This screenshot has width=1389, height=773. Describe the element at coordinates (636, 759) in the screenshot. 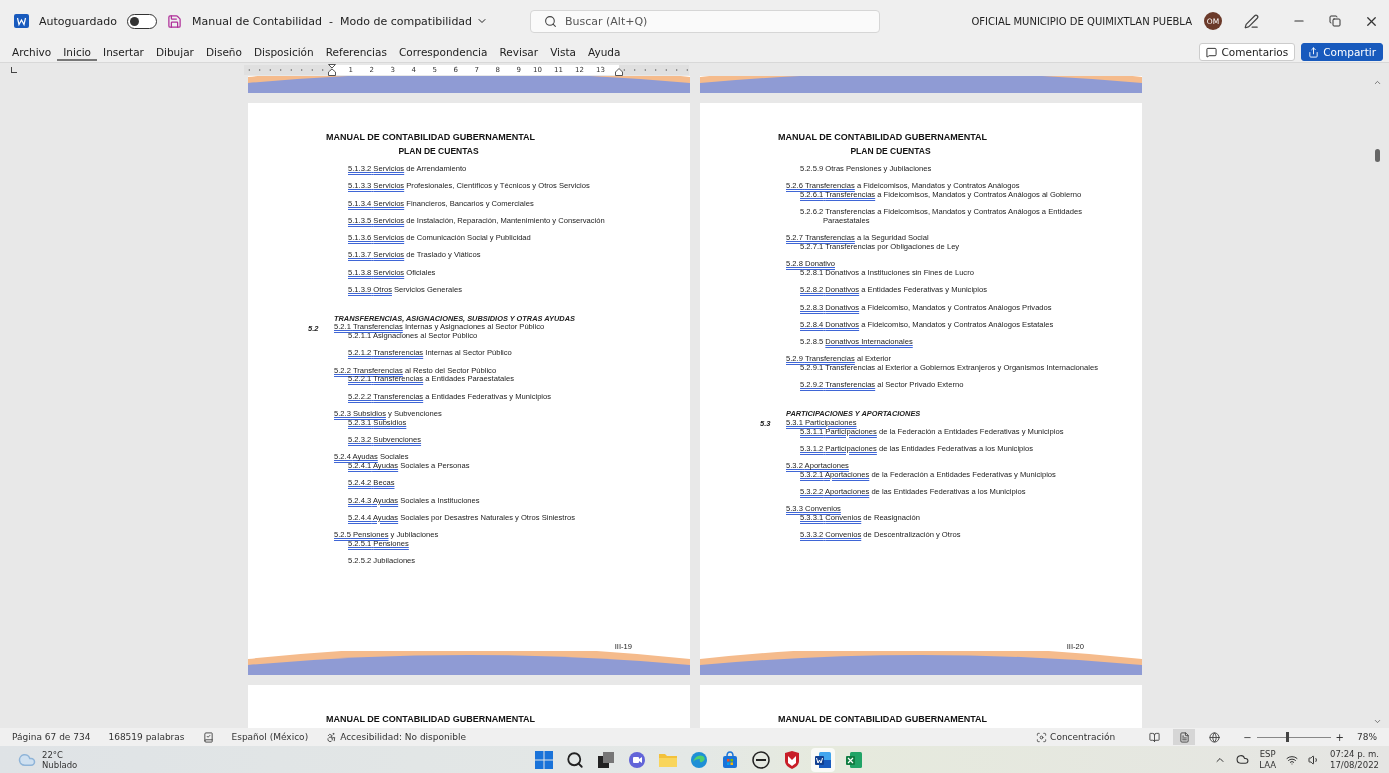

I see `chat-icon` at that location.